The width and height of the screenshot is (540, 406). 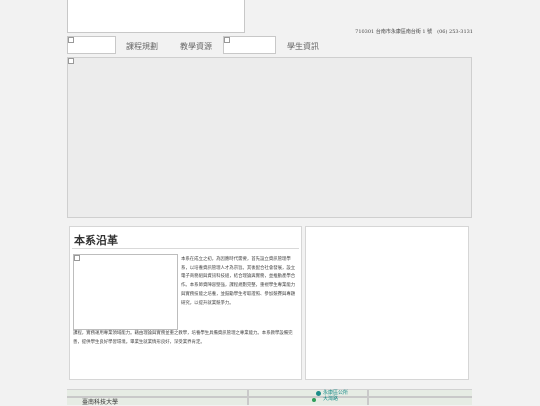 What do you see at coordinates (196, 46) in the screenshot?
I see `nav-link-teaching-resources: 教學資源` at bounding box center [196, 46].